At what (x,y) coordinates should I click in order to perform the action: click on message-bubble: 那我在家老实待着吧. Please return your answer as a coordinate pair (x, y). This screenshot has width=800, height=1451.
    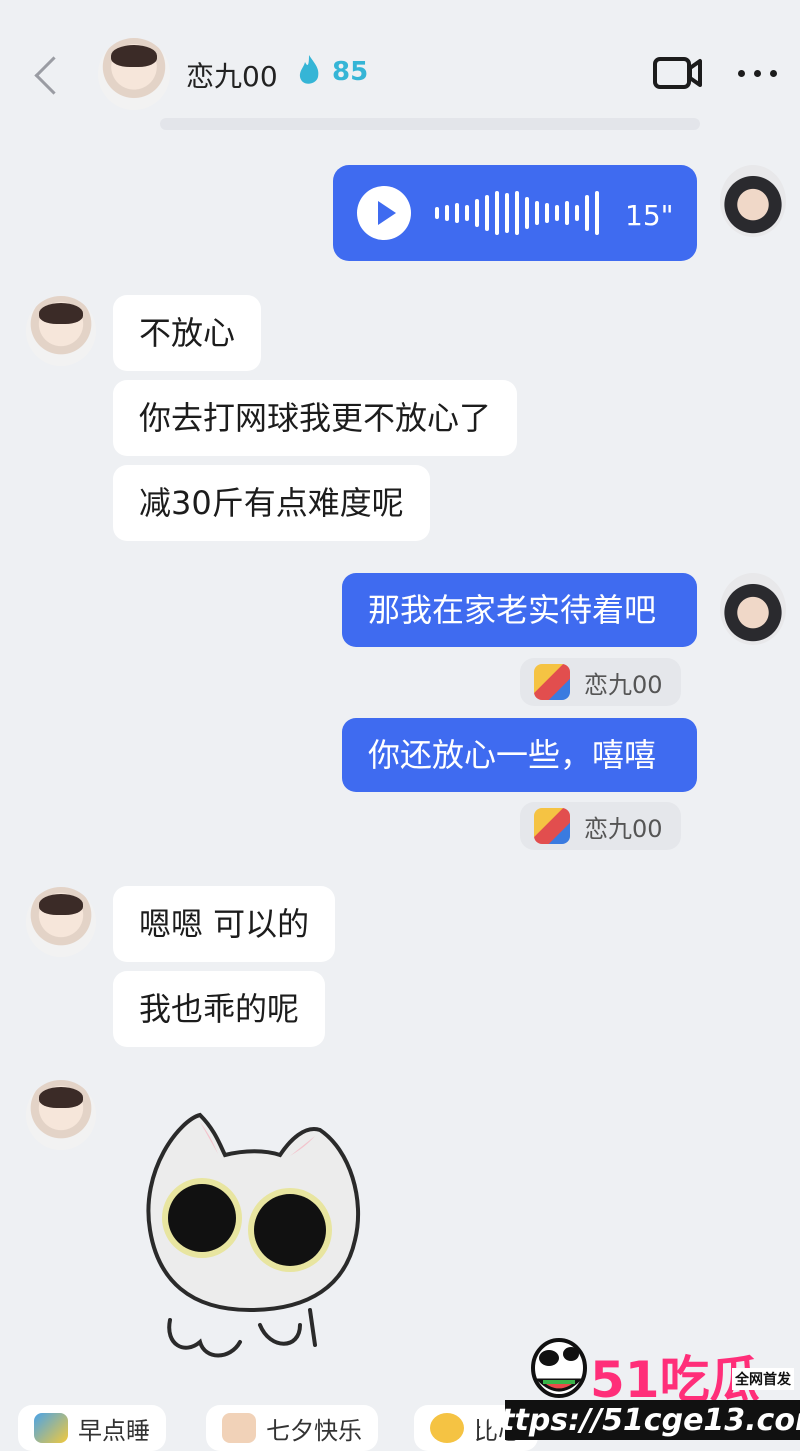
    Looking at the image, I should click on (519, 610).